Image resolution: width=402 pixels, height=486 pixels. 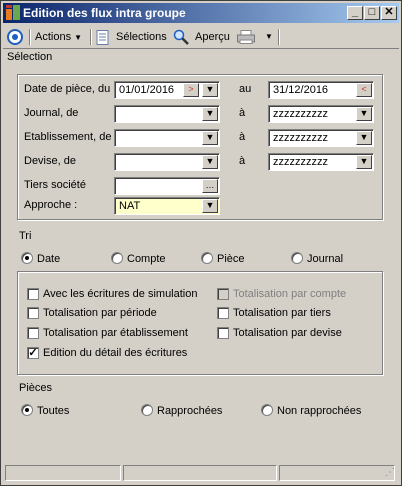 I want to click on tot-devise-label: Totalisation par devise, so click(x=287, y=333).